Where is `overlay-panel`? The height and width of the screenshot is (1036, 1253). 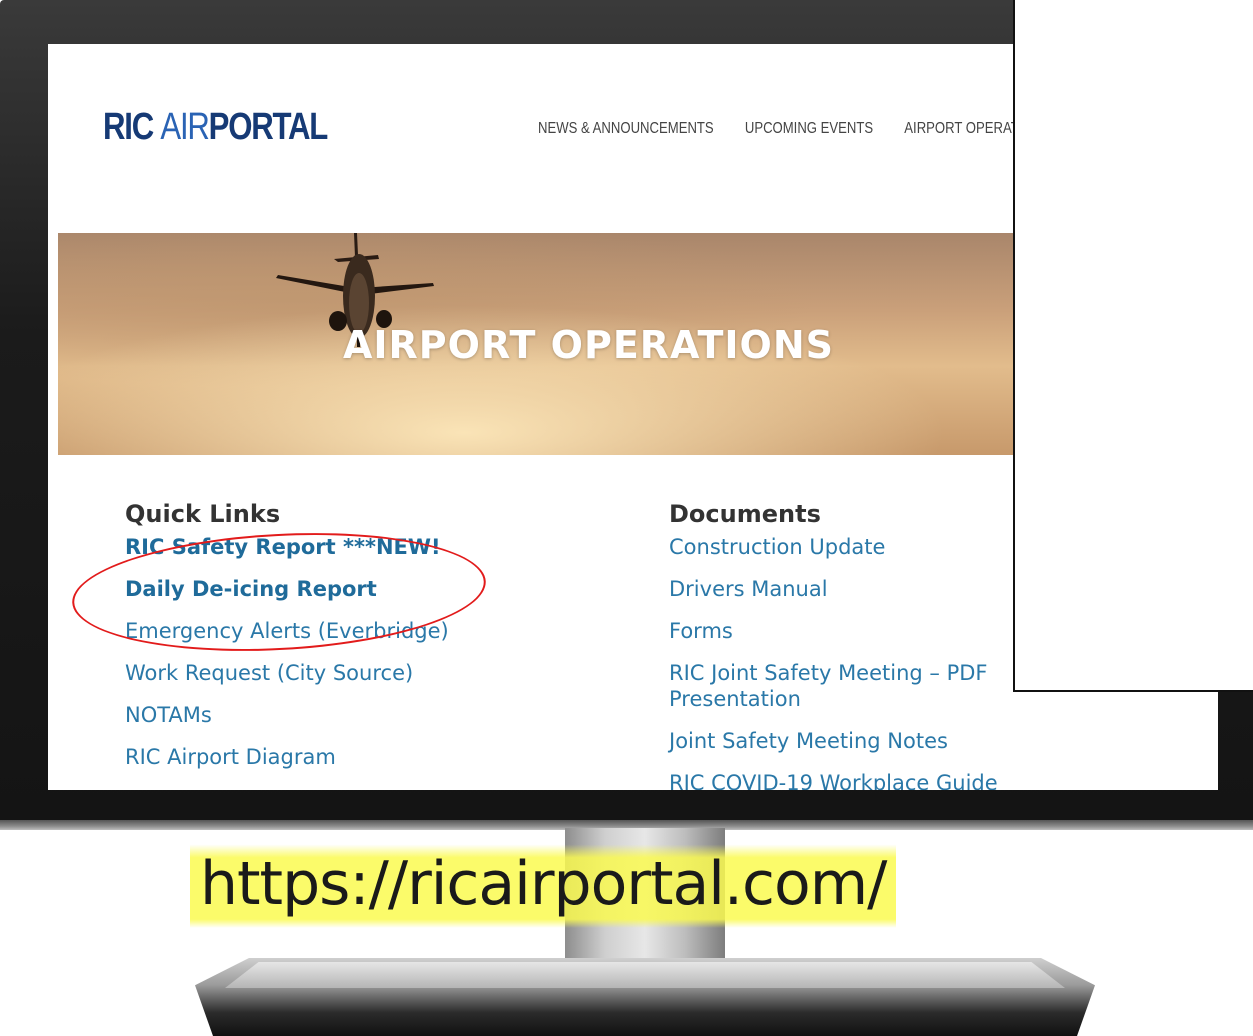
overlay-panel is located at coordinates (1133, 346).